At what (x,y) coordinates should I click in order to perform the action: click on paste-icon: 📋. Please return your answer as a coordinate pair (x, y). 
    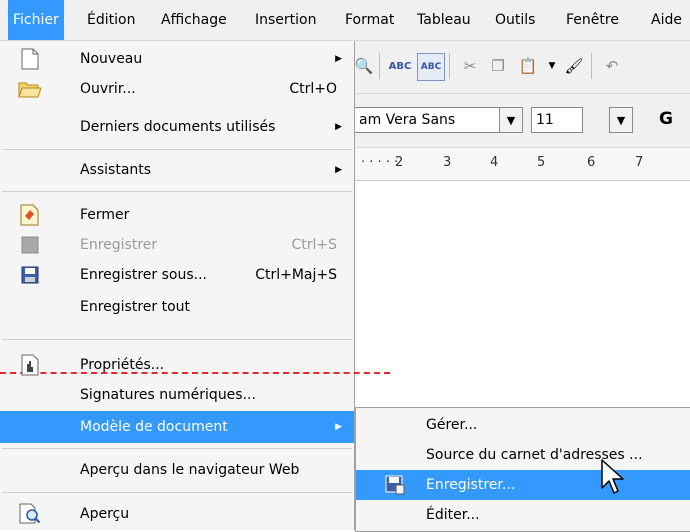
    Looking at the image, I should click on (528, 66).